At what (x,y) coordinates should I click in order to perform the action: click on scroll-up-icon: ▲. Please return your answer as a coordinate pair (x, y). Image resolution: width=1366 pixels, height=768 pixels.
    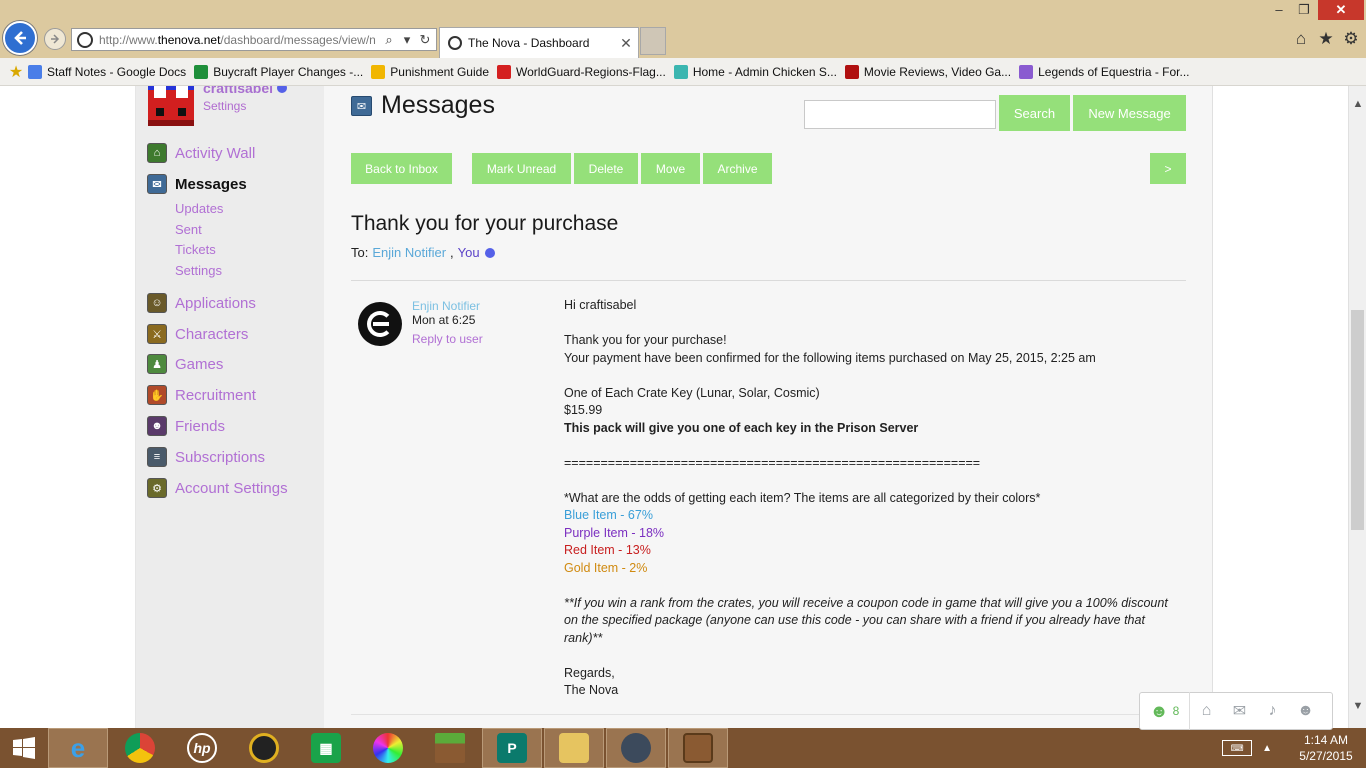
    Looking at the image, I should click on (1357, 104).